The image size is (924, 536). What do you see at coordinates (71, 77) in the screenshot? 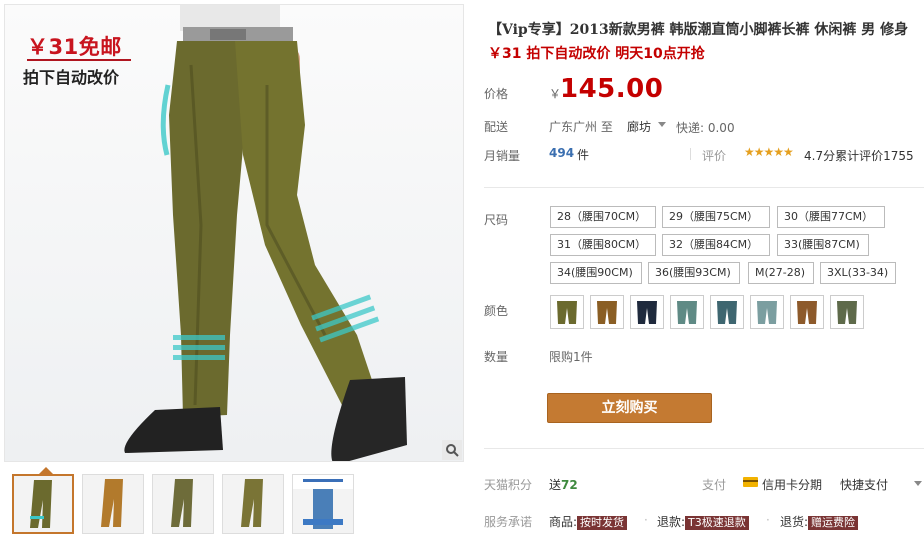
I see `promo-subtitle: 拍下自动改价` at bounding box center [71, 77].